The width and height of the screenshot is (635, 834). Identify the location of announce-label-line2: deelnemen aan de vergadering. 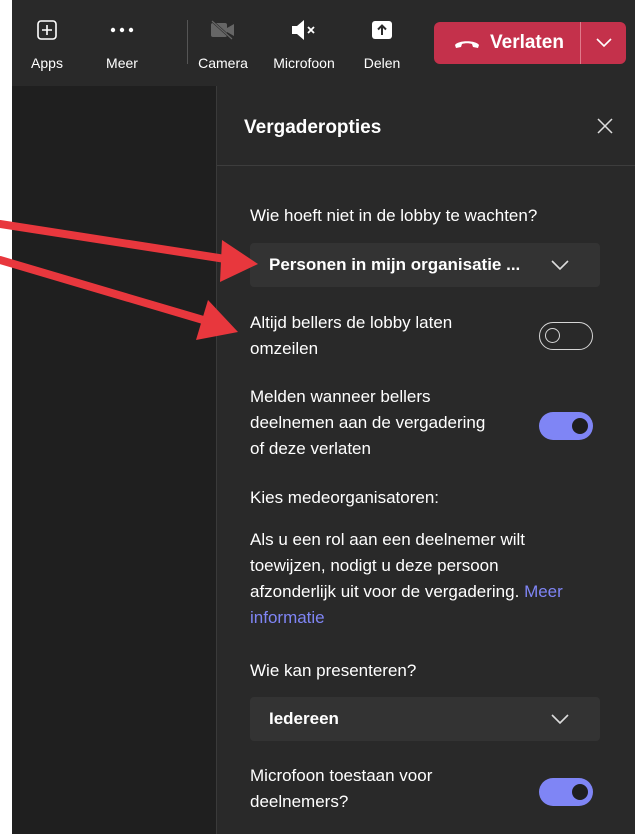
(368, 422).